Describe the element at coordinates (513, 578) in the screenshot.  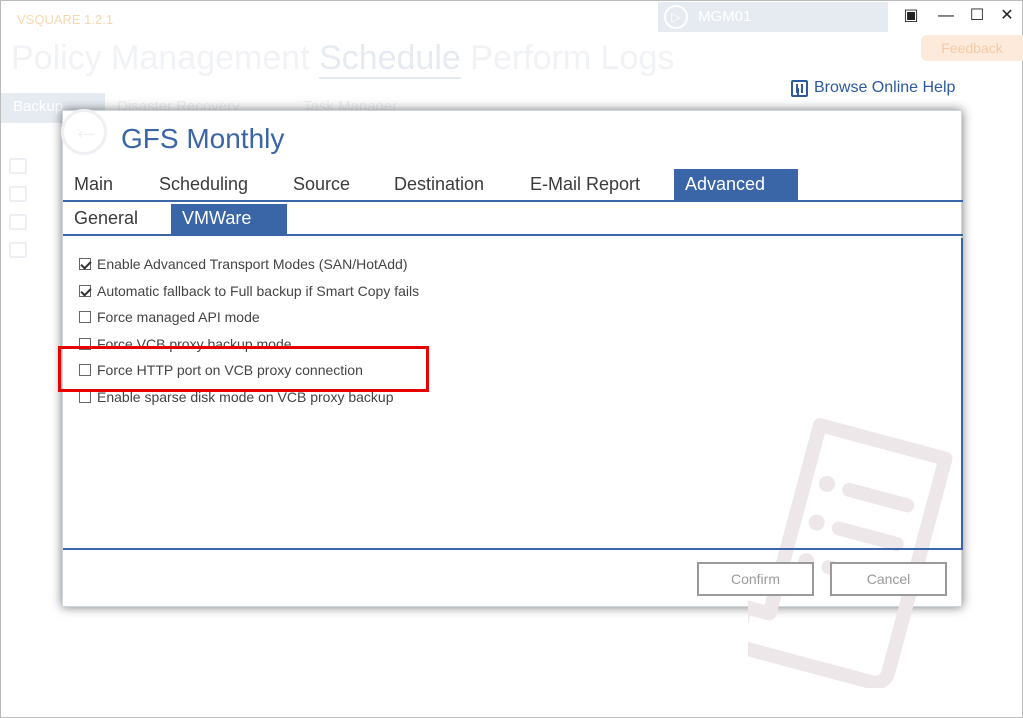
I see `dialog-footer: Confirm Cancel` at that location.